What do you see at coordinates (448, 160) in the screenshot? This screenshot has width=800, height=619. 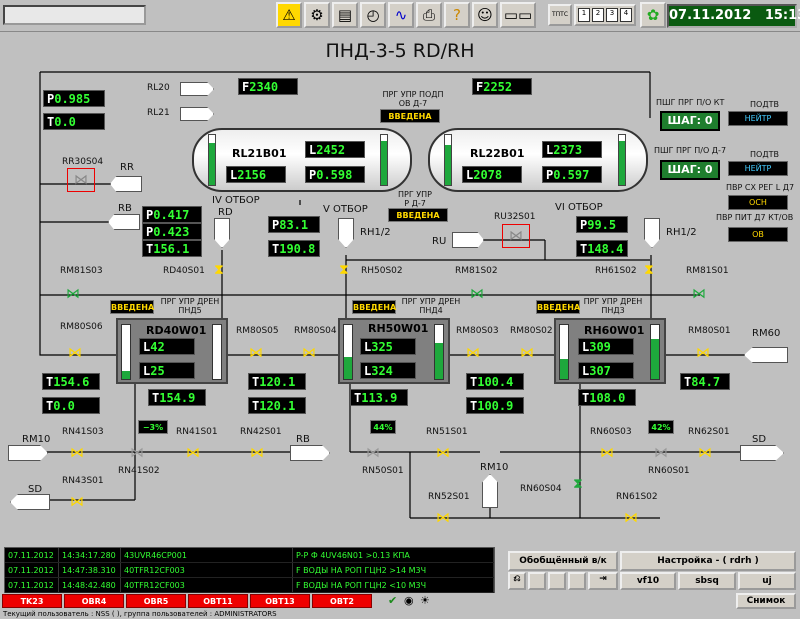 I see `rl22b01-level-left` at bounding box center [448, 160].